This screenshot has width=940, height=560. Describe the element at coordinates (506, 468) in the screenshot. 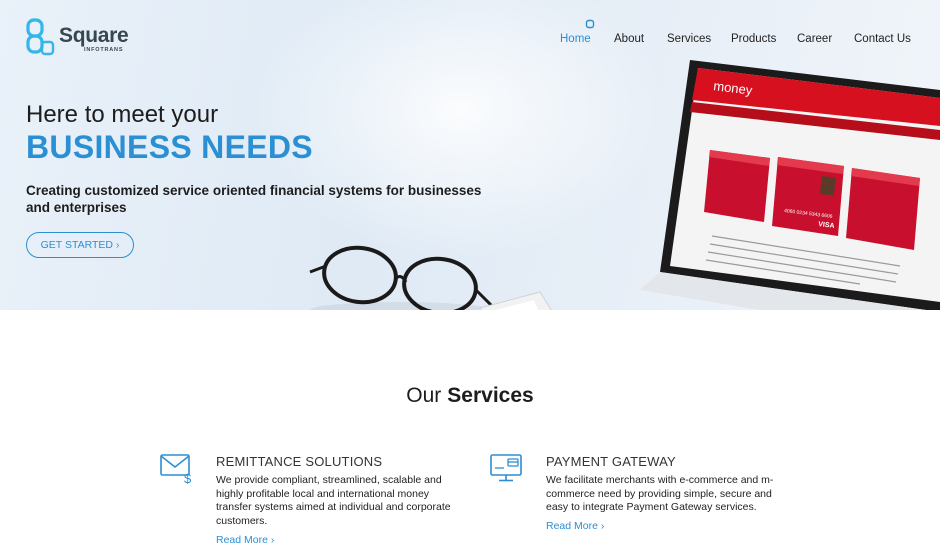

I see `monitor-card-icon` at that location.